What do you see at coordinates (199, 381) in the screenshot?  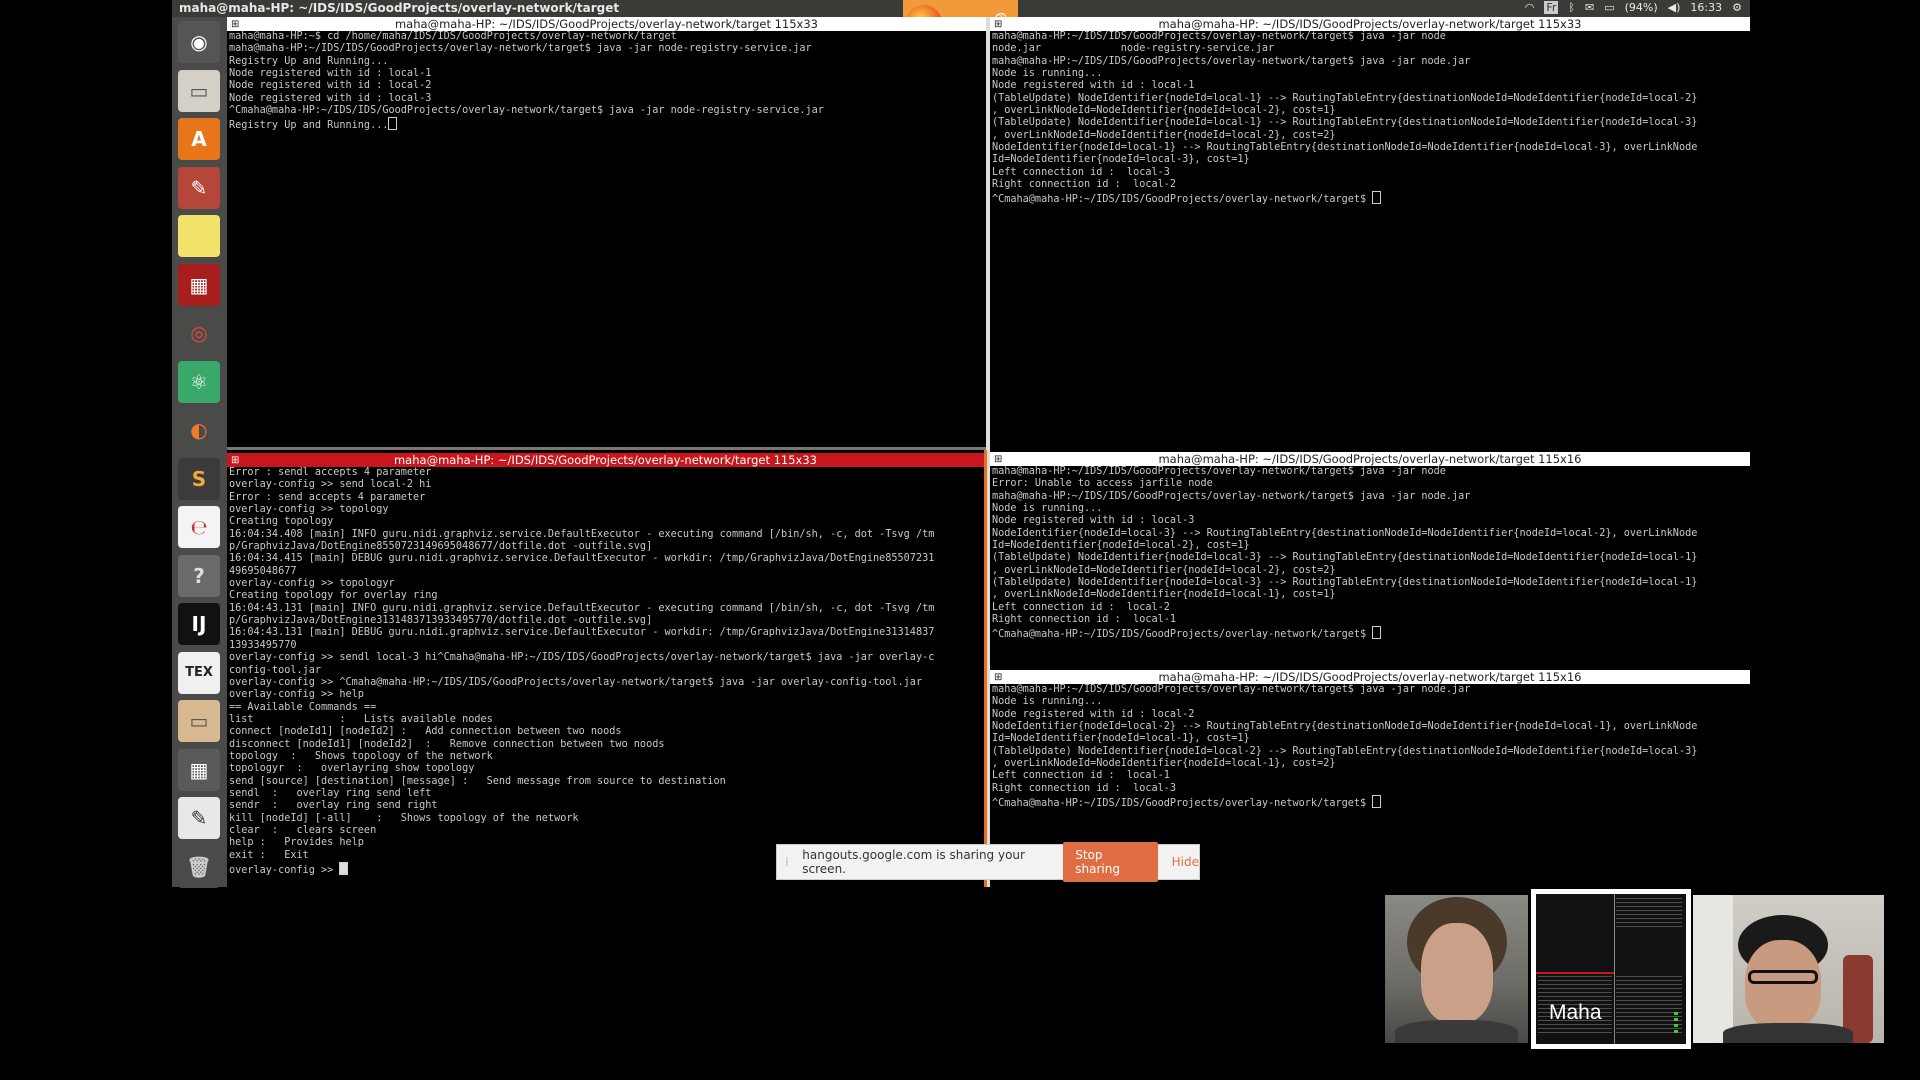 I see `atom-icon: ⚛` at bounding box center [199, 381].